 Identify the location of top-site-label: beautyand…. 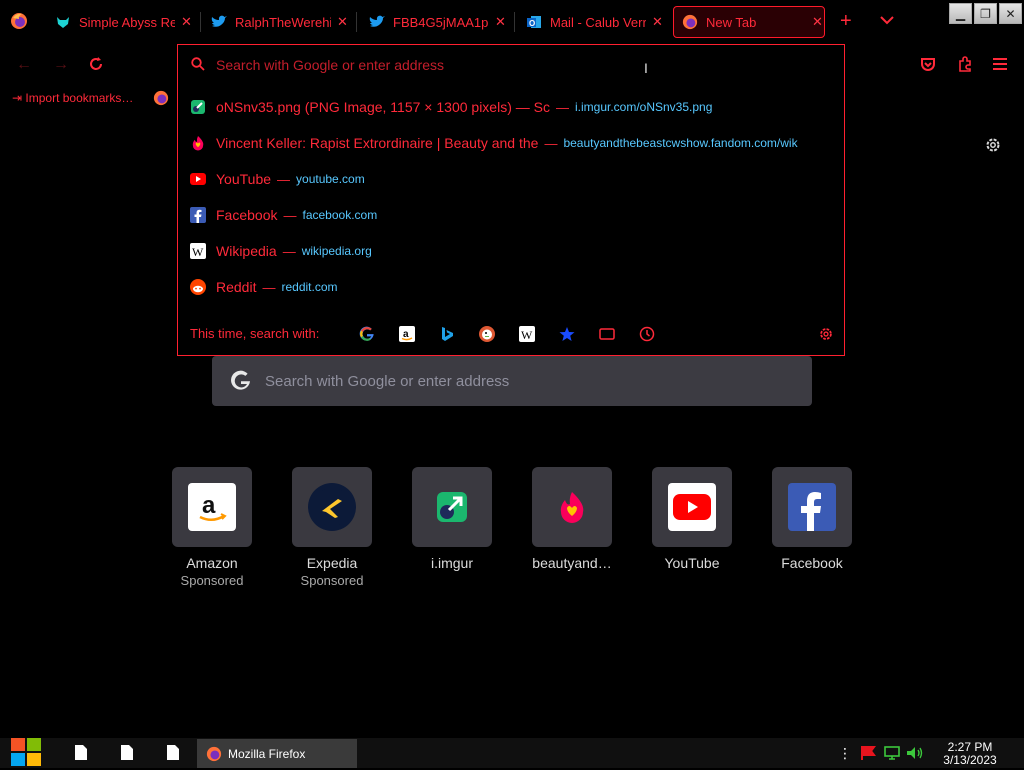
(572, 563).